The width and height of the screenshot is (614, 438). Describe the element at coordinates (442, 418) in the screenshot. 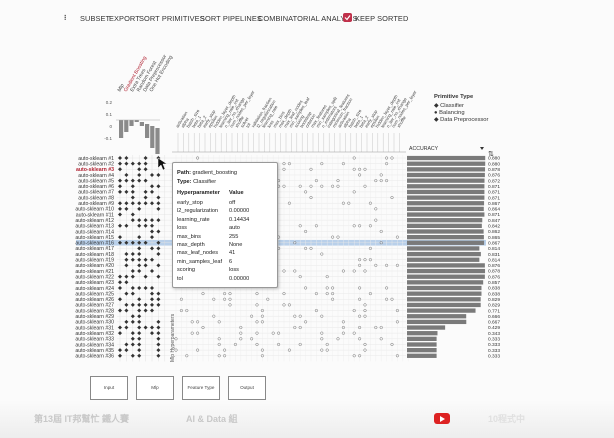

I see `play-icon` at that location.